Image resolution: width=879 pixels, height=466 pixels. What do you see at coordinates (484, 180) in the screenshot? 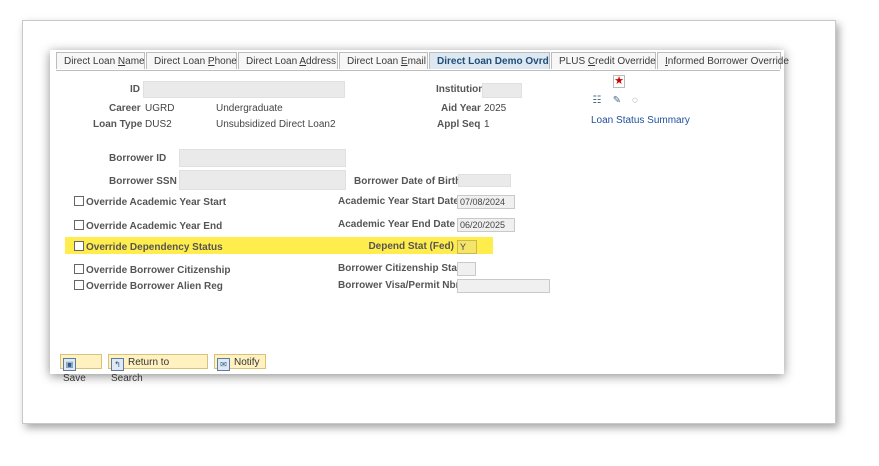
I see `borrower-dob-redacted` at bounding box center [484, 180].